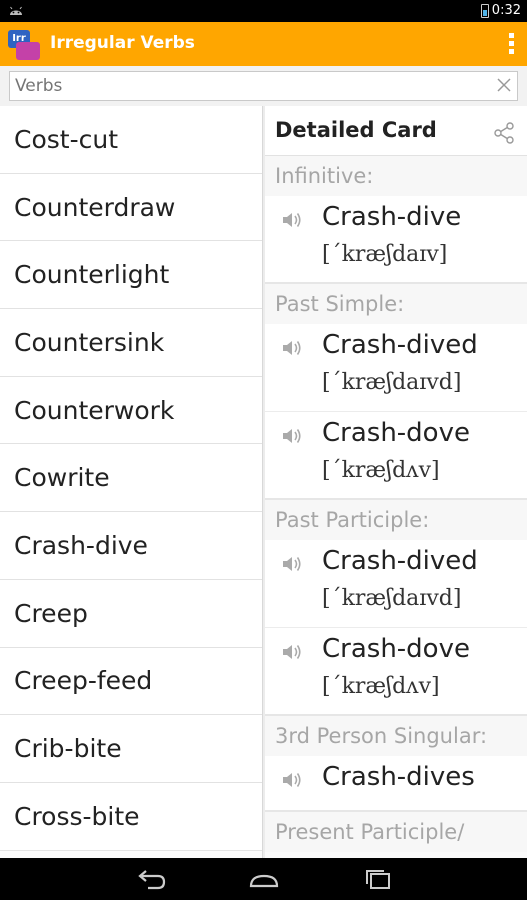 This screenshot has height=900, width=527. What do you see at coordinates (131, 816) in the screenshot?
I see `list-item: Cross-bite` at bounding box center [131, 816].